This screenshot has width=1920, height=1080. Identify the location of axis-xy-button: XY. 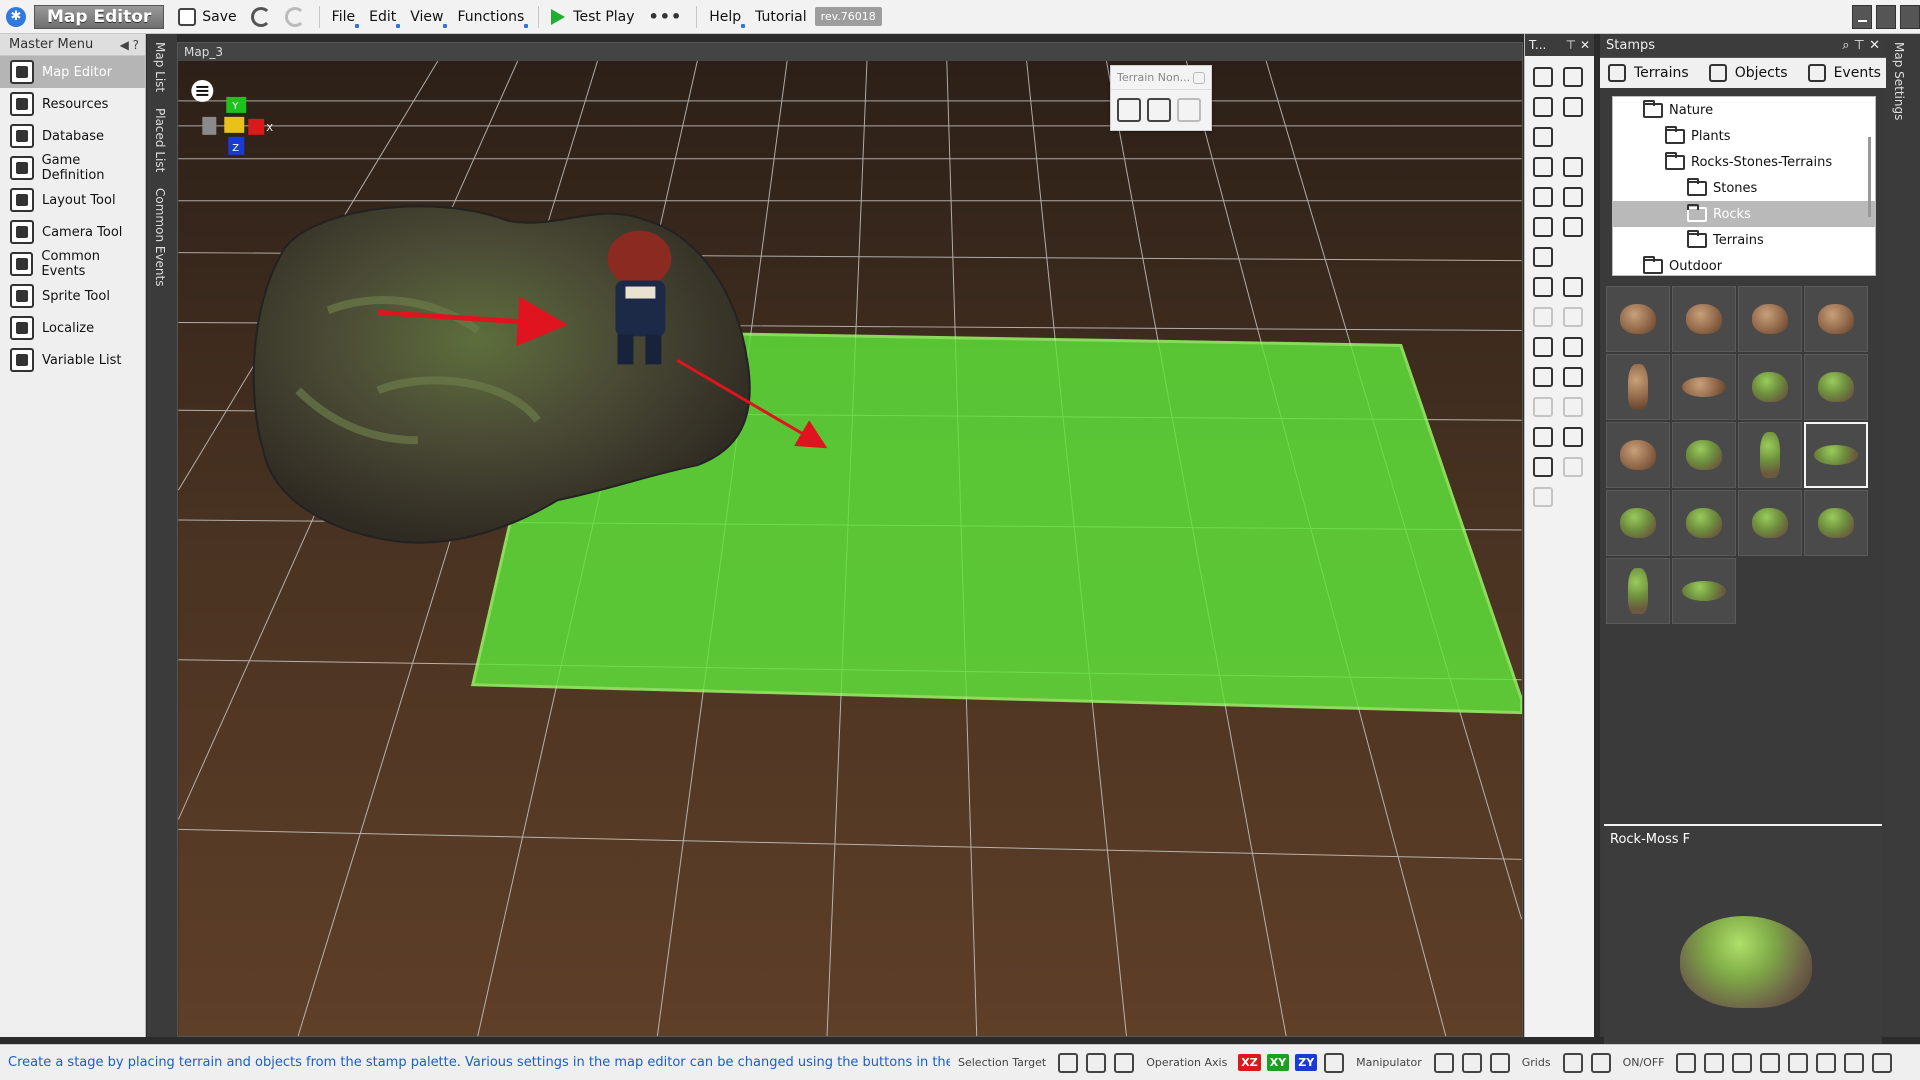
(1278, 1062).